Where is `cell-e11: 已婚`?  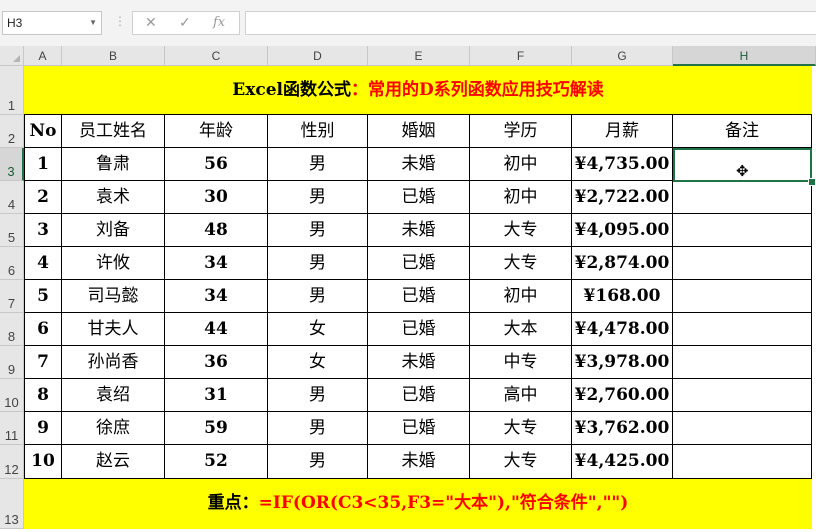
cell-e11: 已婚 is located at coordinates (419, 428).